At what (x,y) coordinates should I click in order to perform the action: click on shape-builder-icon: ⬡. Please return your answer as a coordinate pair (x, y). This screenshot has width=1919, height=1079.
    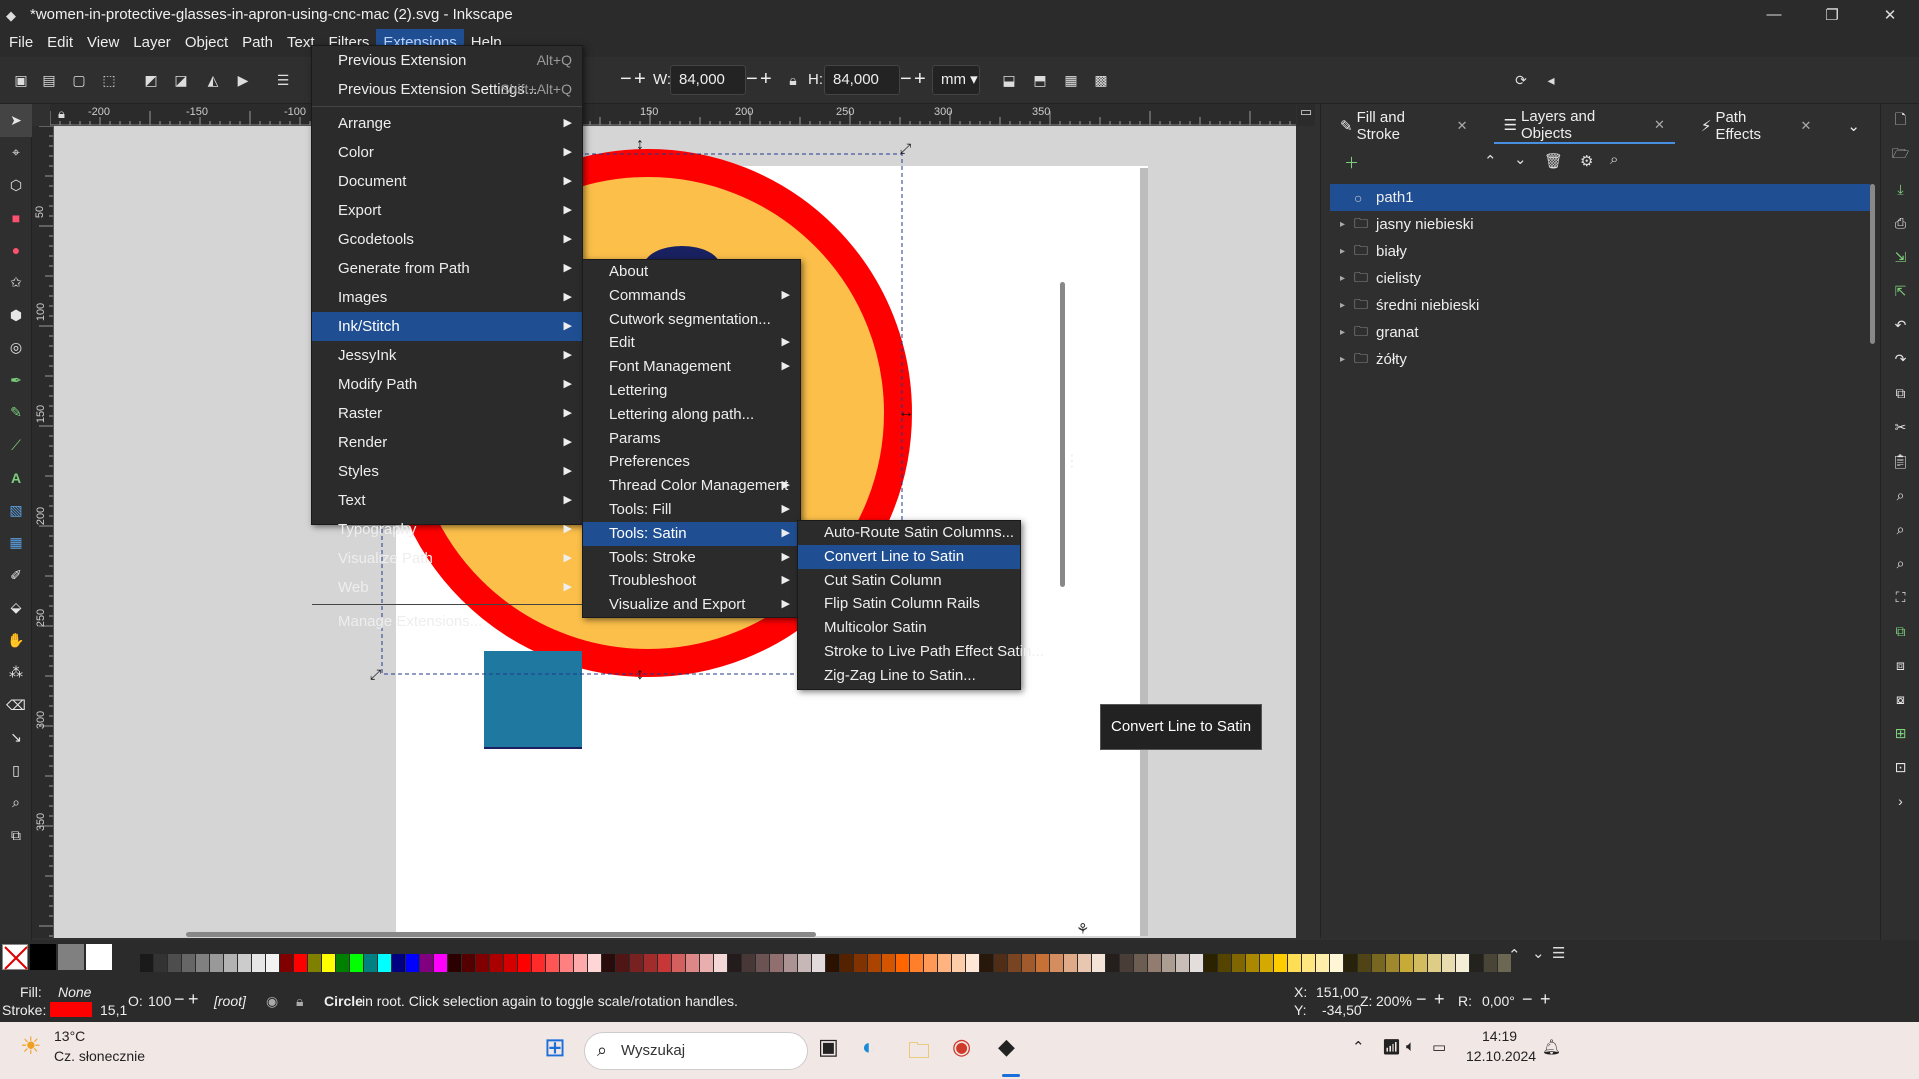
    Looking at the image, I should click on (16, 185).